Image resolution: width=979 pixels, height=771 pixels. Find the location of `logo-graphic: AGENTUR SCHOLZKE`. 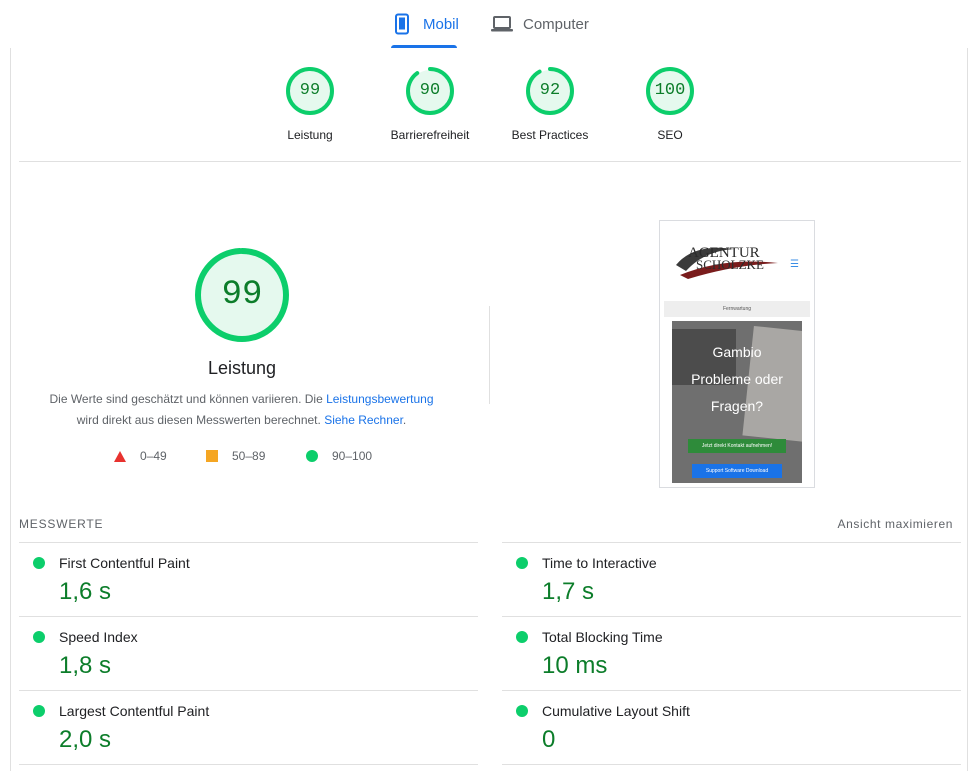

logo-graphic: AGENTUR SCHOLZKE is located at coordinates (727, 262).